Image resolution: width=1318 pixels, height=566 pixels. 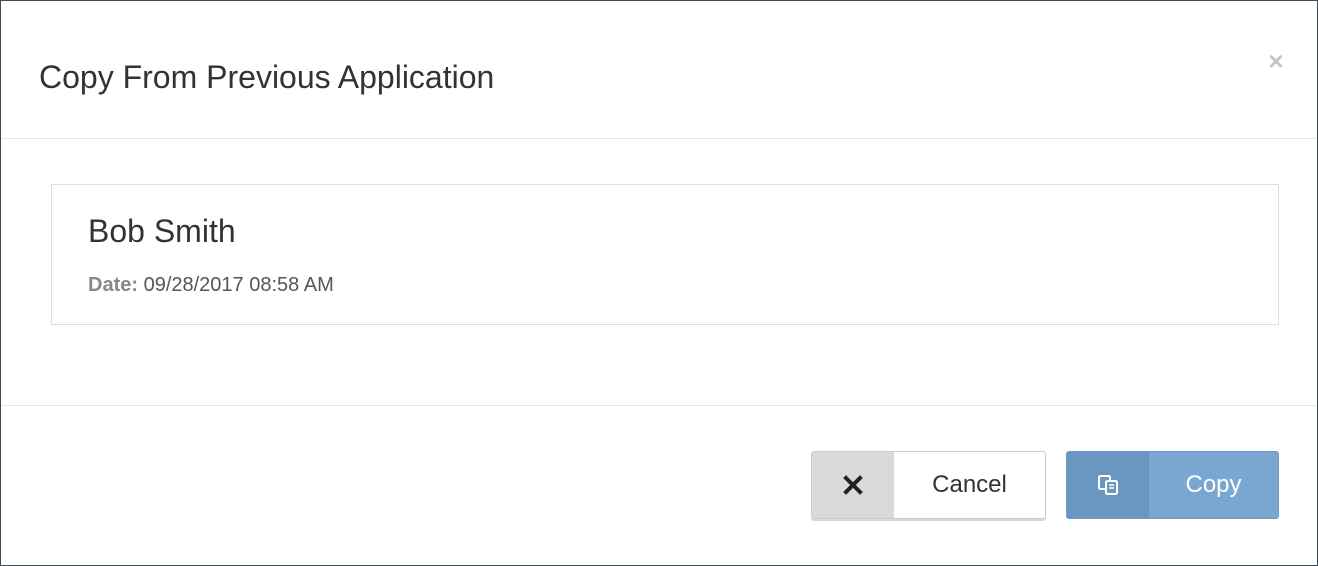 What do you see at coordinates (928, 485) in the screenshot?
I see `cancel-button: Cancel` at bounding box center [928, 485].